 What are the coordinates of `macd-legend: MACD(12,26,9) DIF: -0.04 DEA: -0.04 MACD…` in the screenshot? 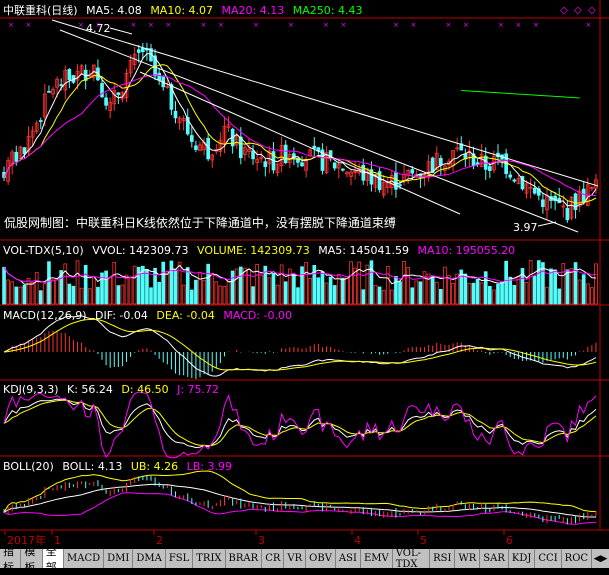 It's located at (150, 315).